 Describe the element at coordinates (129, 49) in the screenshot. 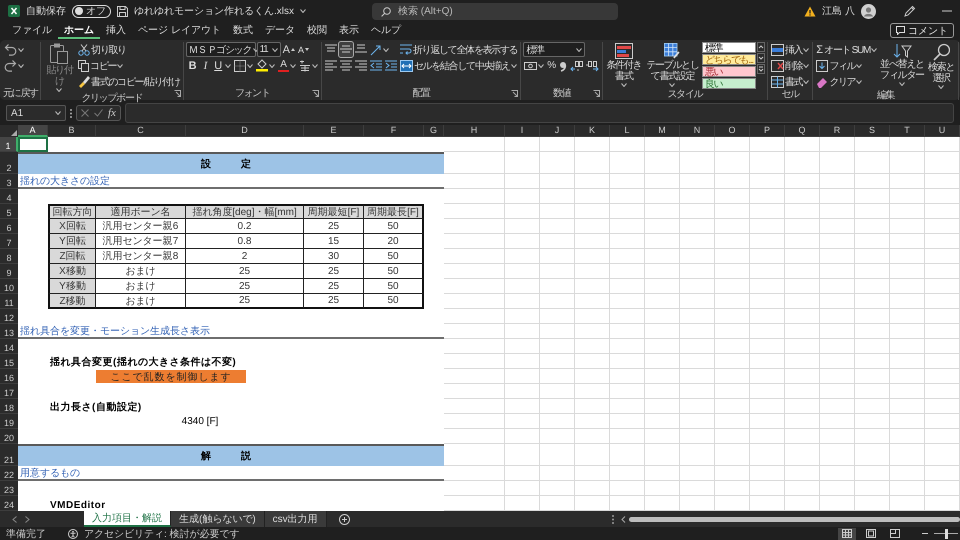

I see `cut-button: 切り取り` at that location.